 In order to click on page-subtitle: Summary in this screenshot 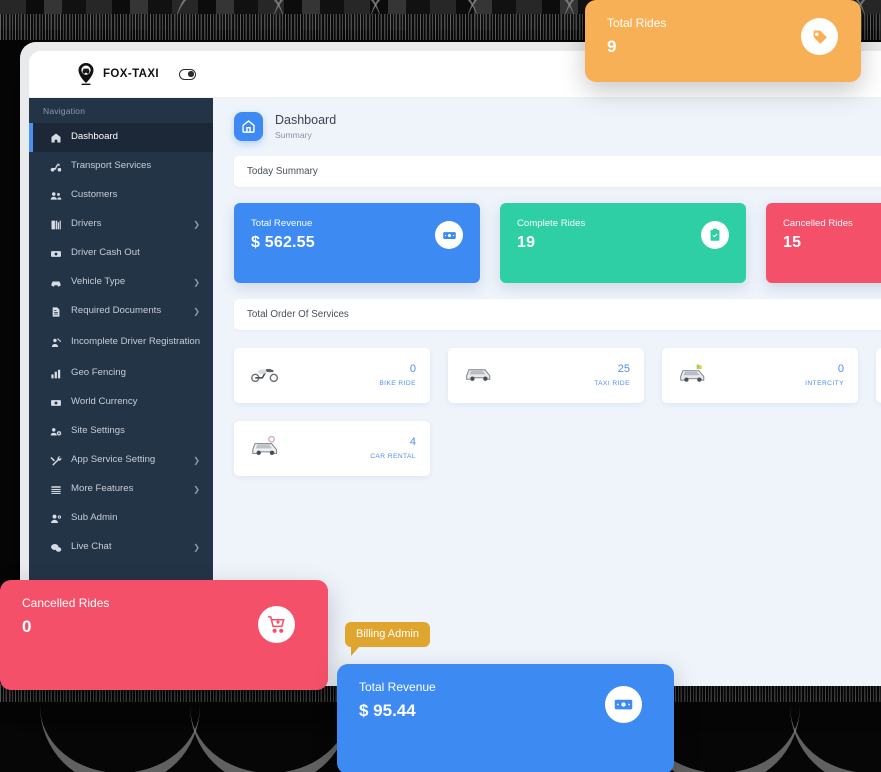, I will do `click(293, 134)`.